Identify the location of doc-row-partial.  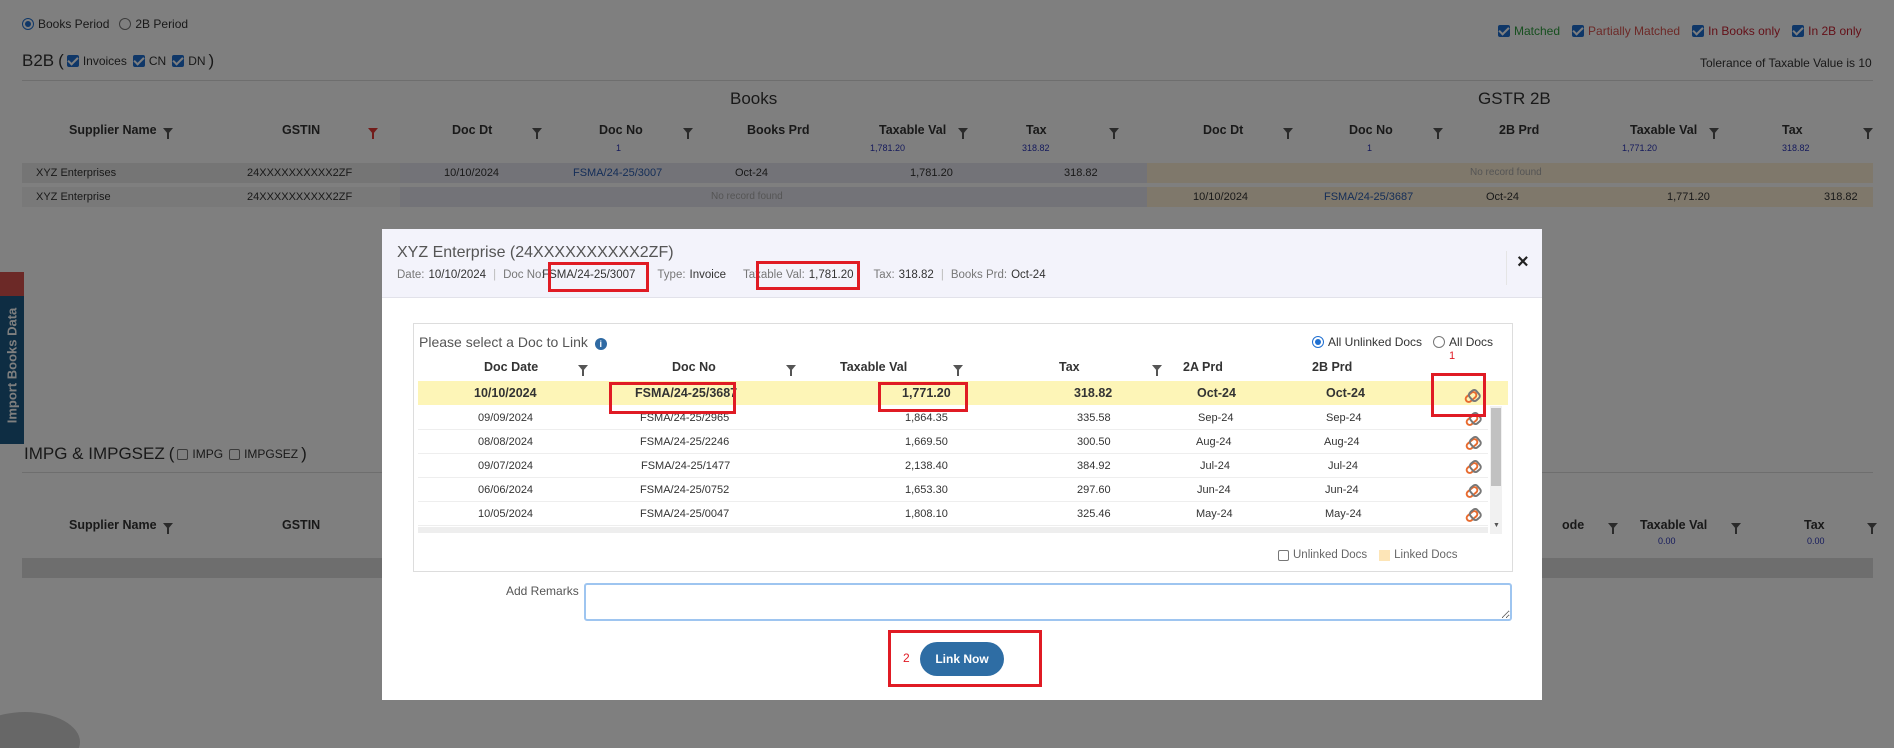
(953, 530).